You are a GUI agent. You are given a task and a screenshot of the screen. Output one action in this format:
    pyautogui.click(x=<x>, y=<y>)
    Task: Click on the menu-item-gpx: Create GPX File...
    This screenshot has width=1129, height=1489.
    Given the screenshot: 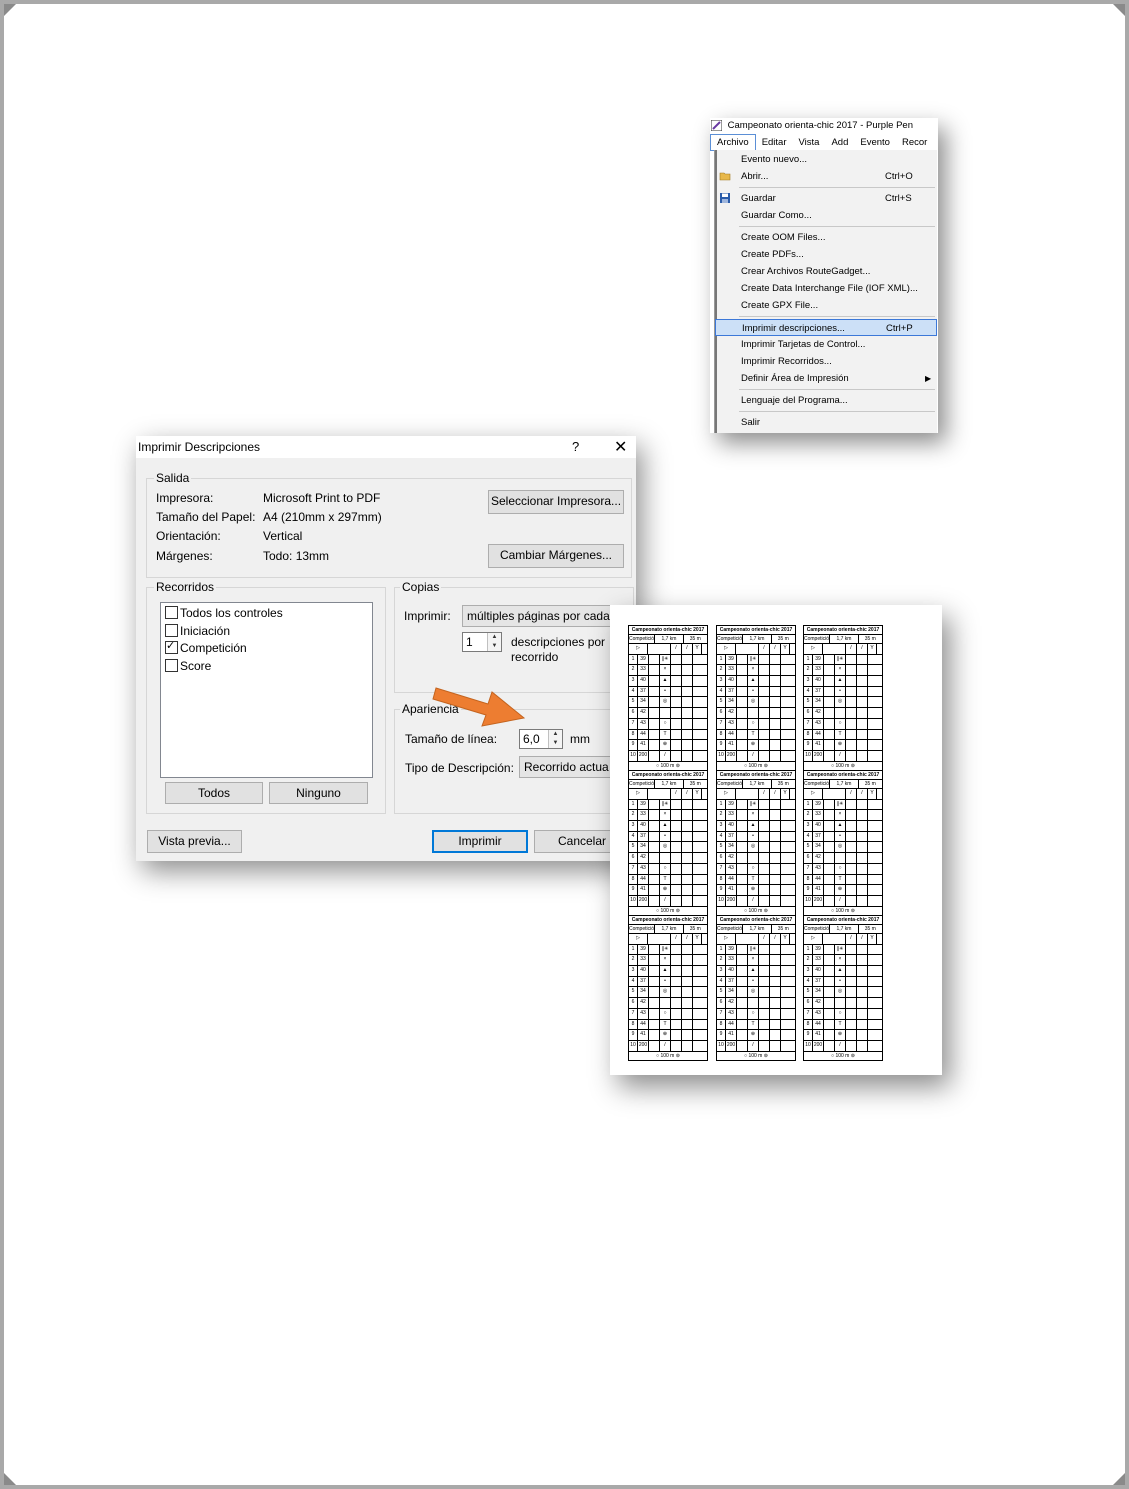 What is the action you would take?
    pyautogui.click(x=826, y=305)
    